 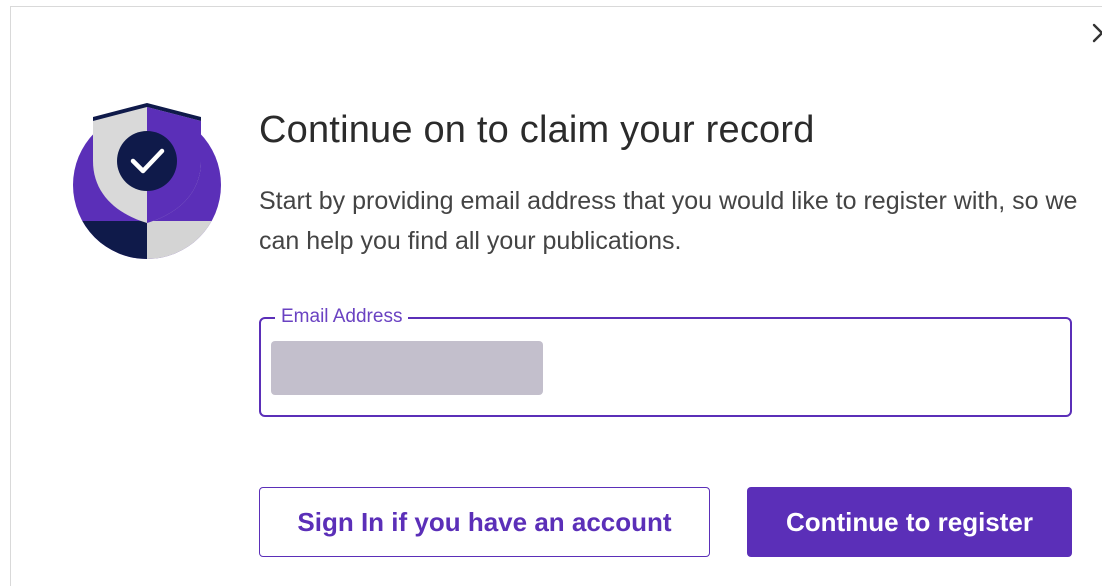 I want to click on email-input, so click(x=661, y=367).